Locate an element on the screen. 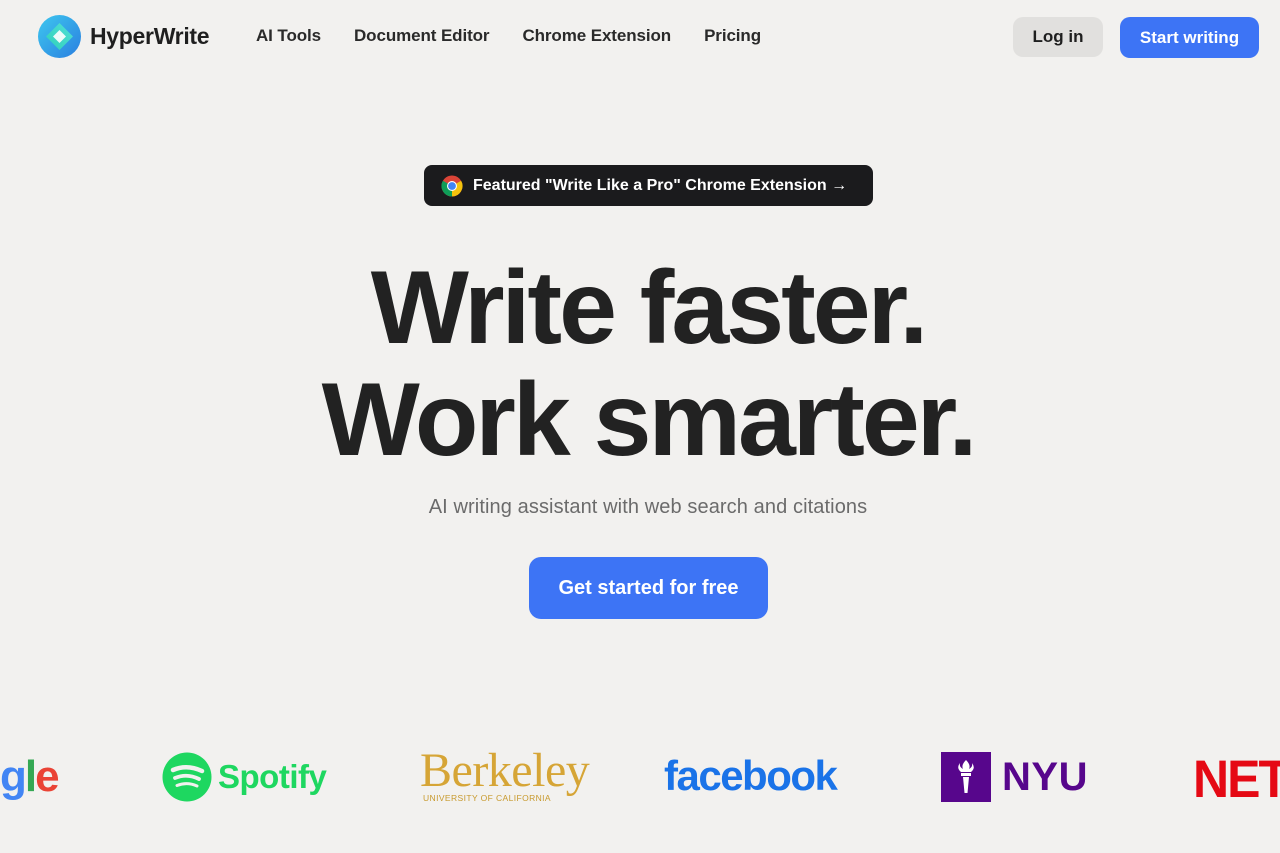  google-logo-l: l is located at coordinates (30, 776).